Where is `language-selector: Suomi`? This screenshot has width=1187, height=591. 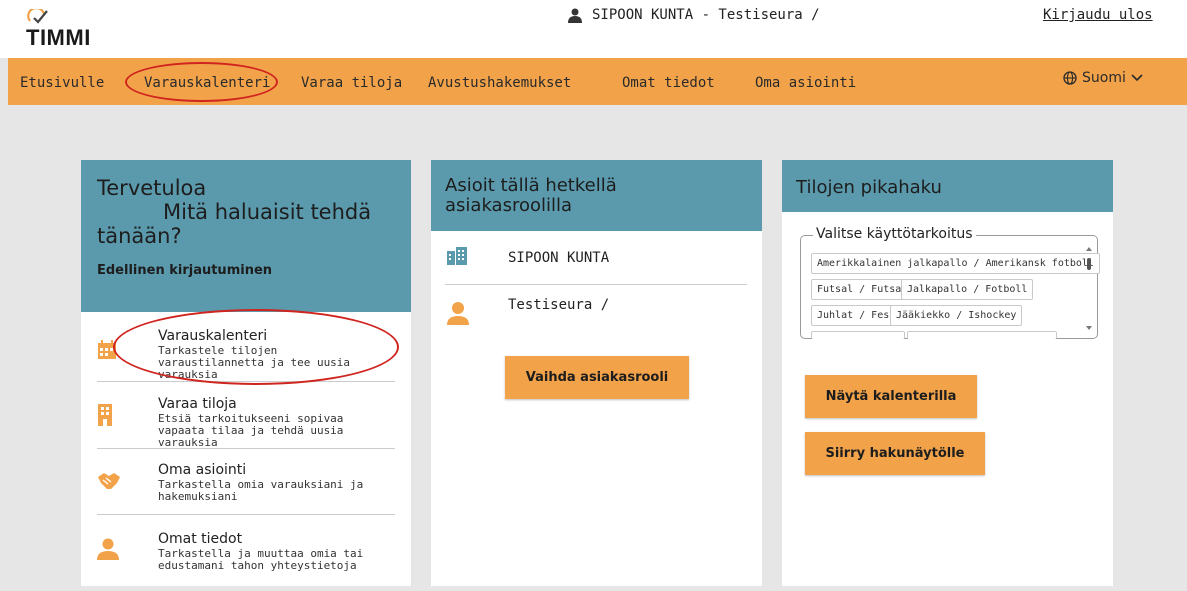 language-selector: Suomi is located at coordinates (1105, 78).